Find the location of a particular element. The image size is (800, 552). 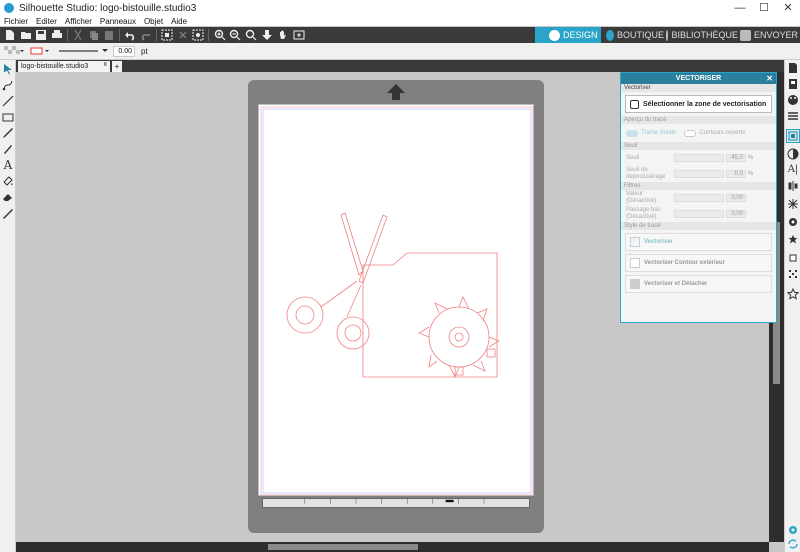

document-tab: logo-bistouille.studio3 x is located at coordinates (64, 66).